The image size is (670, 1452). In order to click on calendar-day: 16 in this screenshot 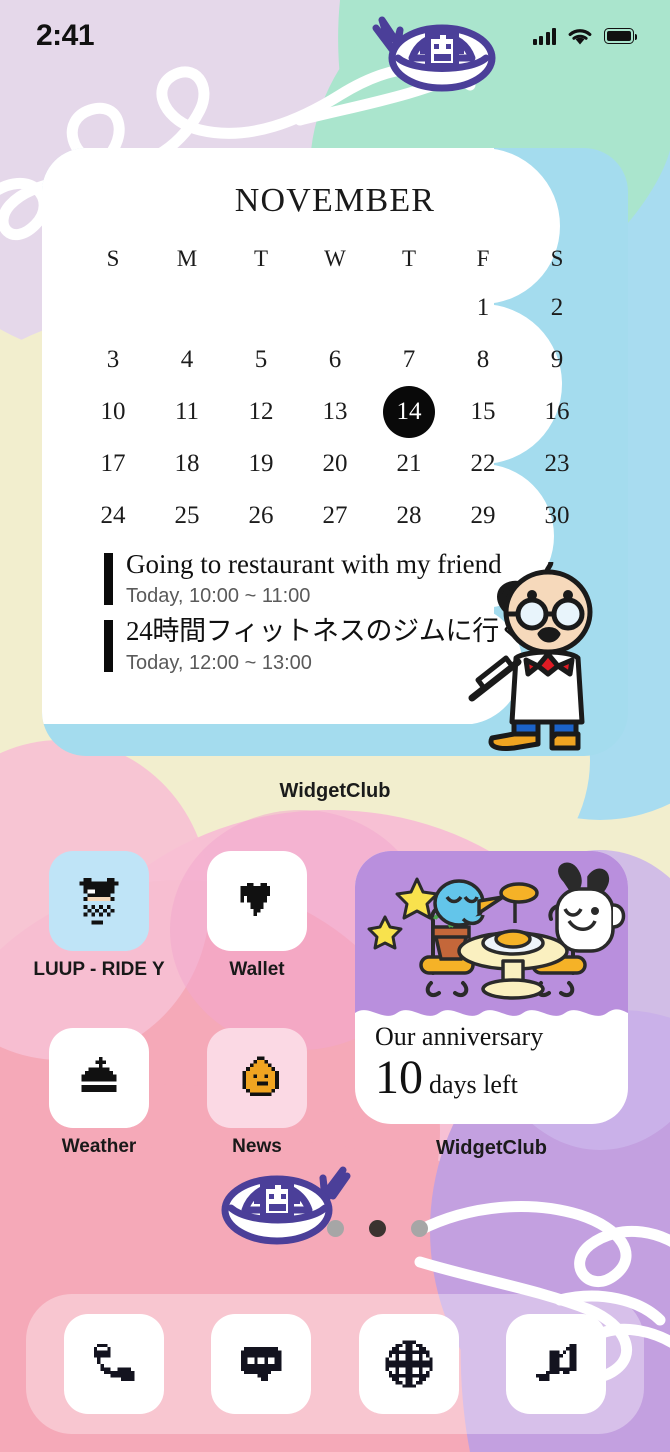, I will do `click(557, 412)`.